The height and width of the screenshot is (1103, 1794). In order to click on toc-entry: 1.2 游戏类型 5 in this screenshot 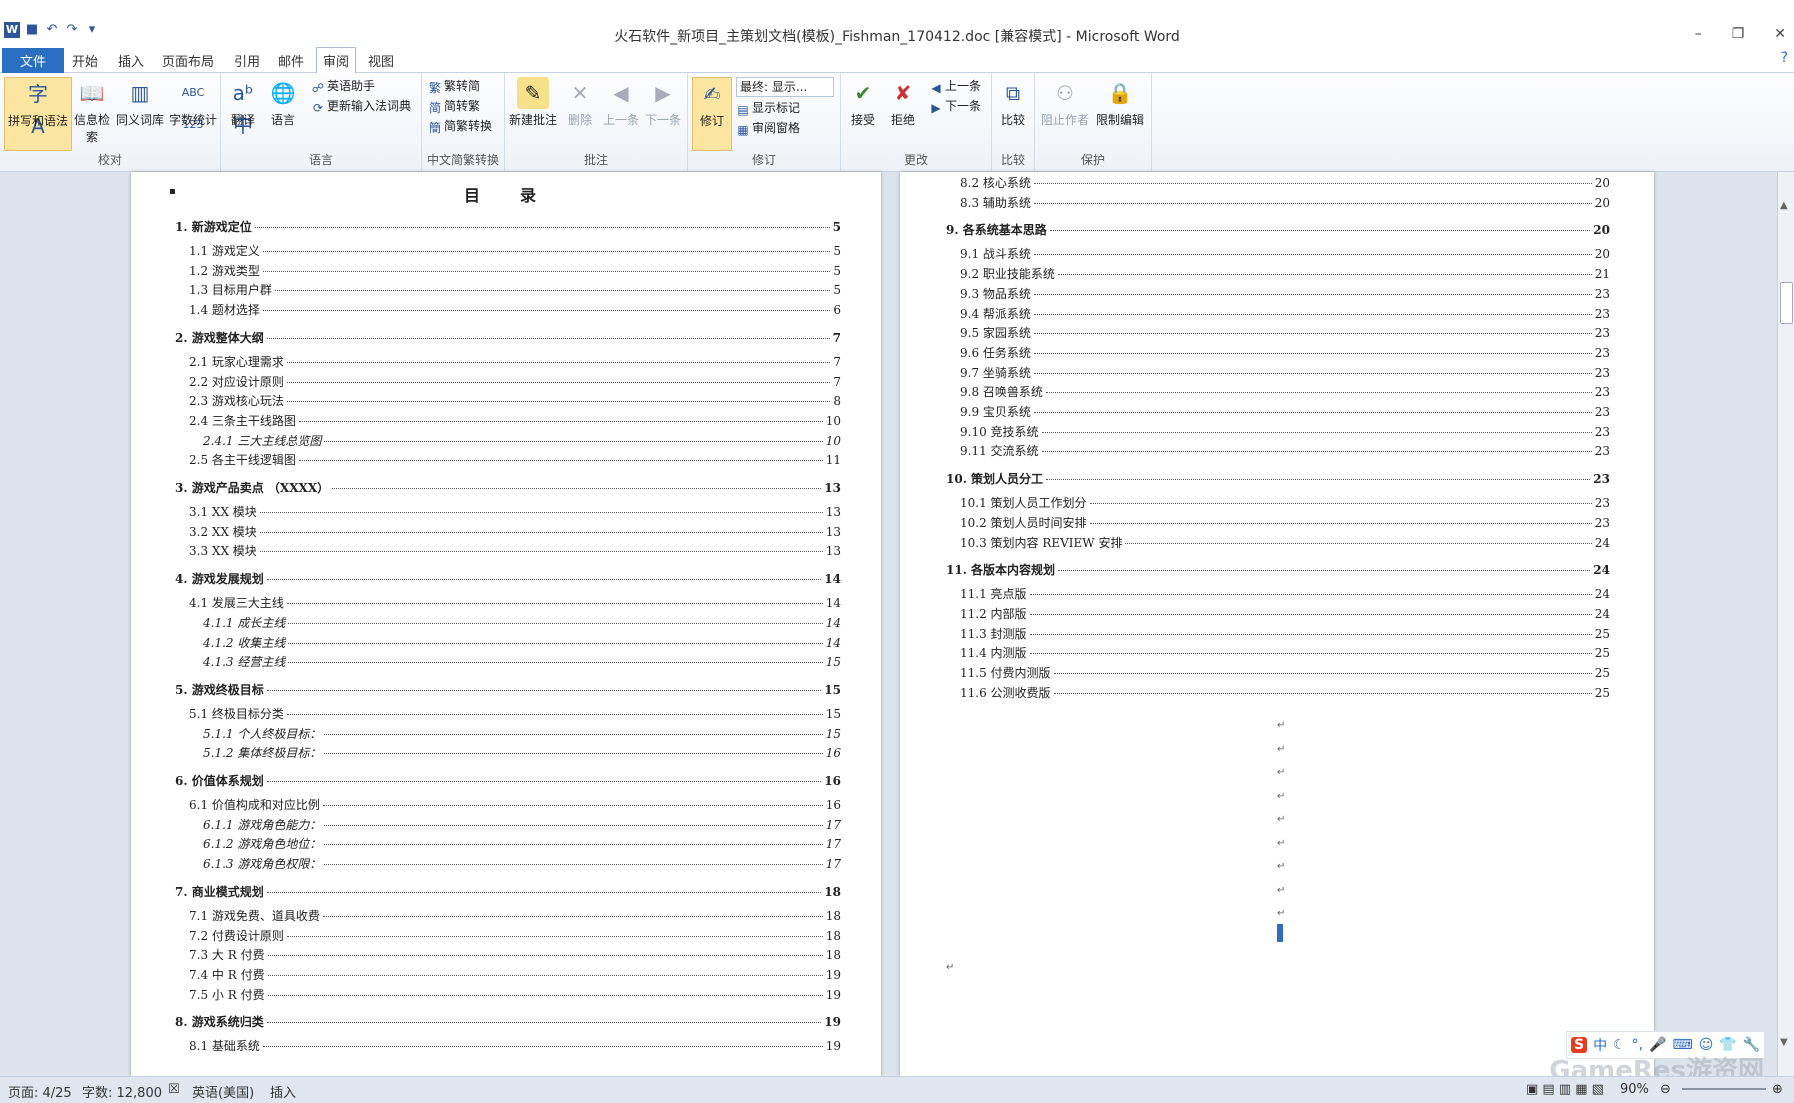, I will do `click(515, 270)`.